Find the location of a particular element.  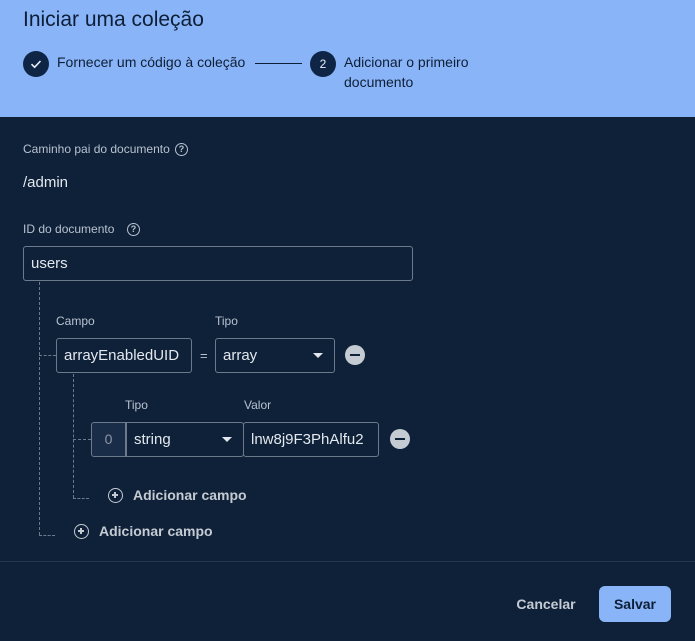

field-name-input: arrayEnabledUID is located at coordinates (124, 355).